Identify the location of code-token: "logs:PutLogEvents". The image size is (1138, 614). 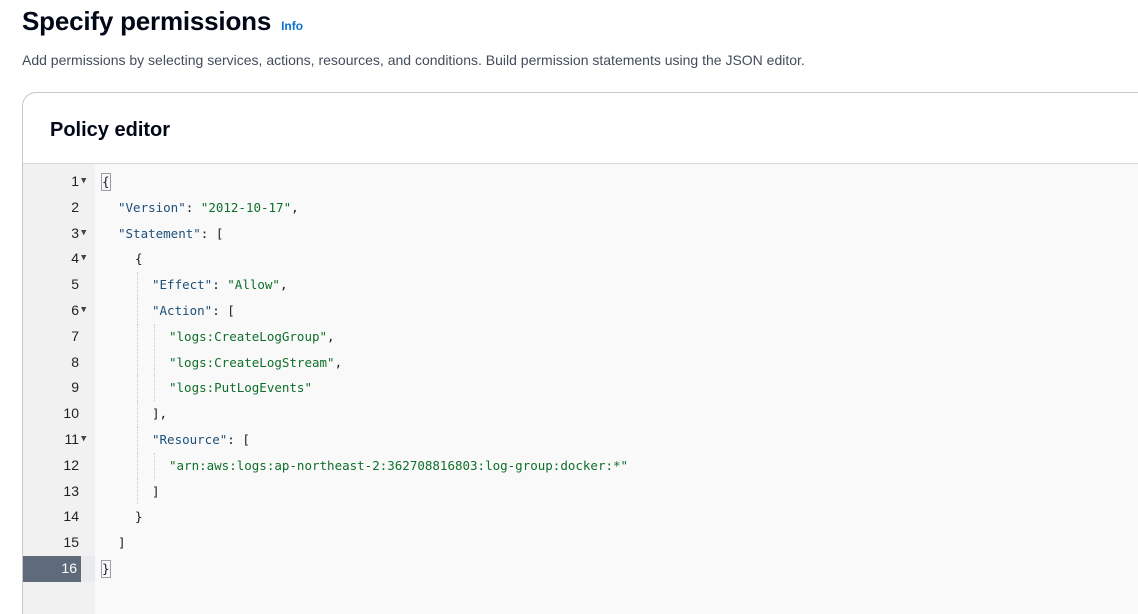
(240, 388).